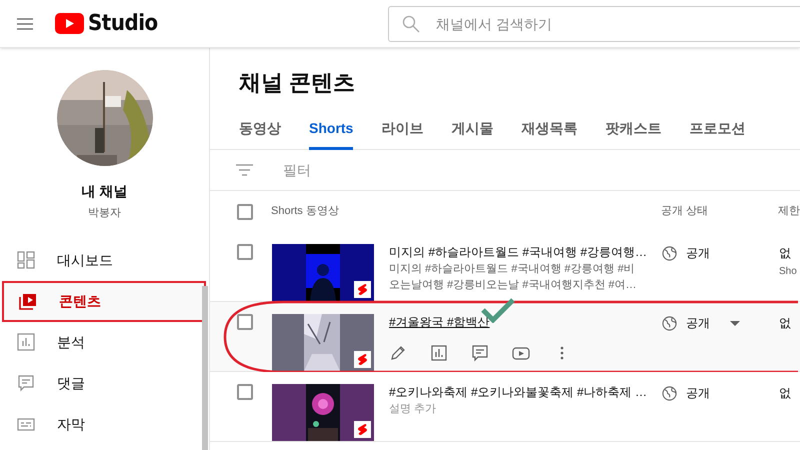 This screenshot has width=800, height=450. I want to click on tab: Shorts, so click(331, 130).